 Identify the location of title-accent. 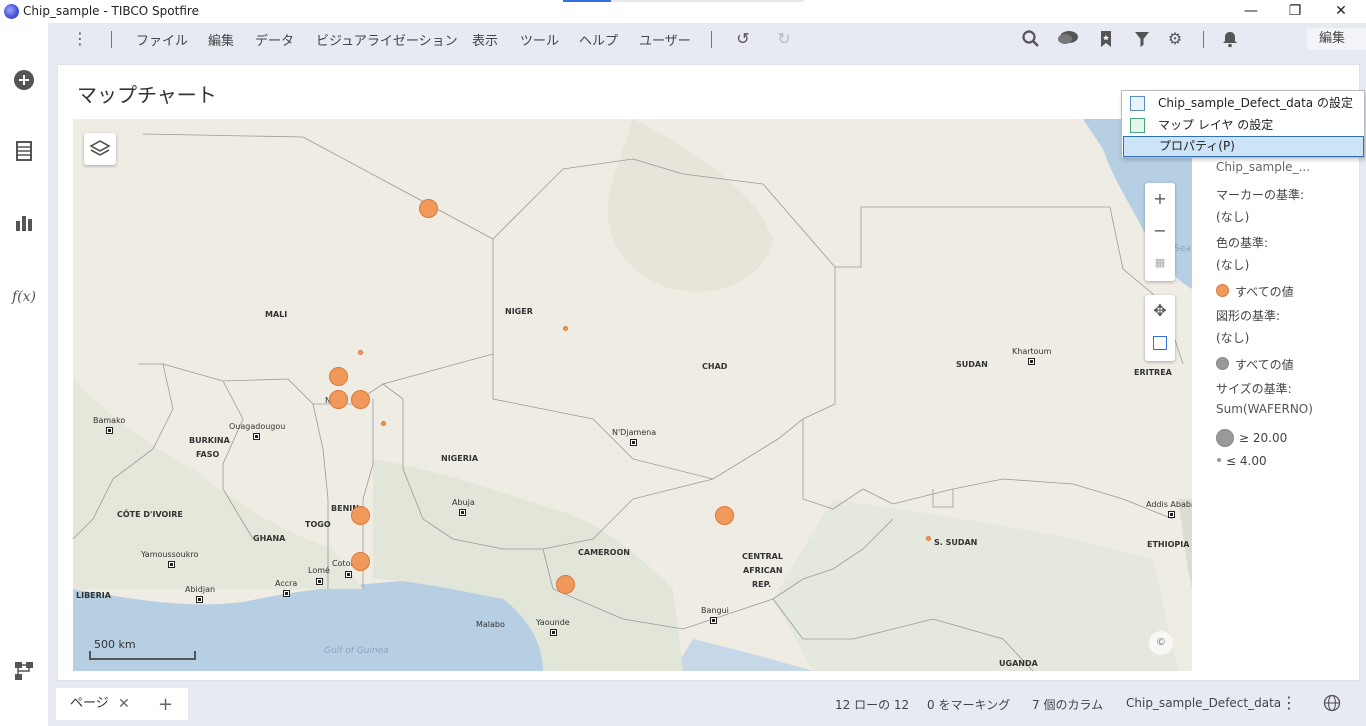
(587, 1).